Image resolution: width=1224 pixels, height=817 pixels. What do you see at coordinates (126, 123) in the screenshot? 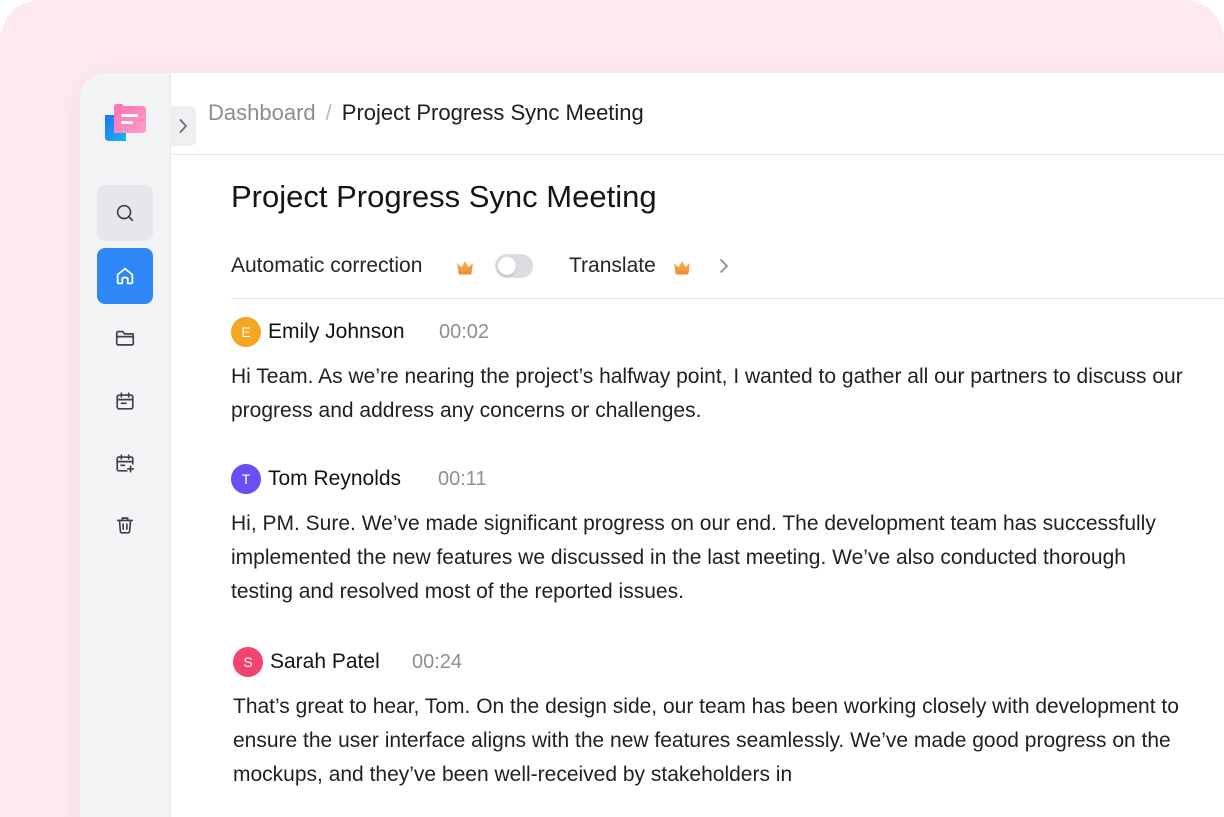
I see `app-logo-icon` at bounding box center [126, 123].